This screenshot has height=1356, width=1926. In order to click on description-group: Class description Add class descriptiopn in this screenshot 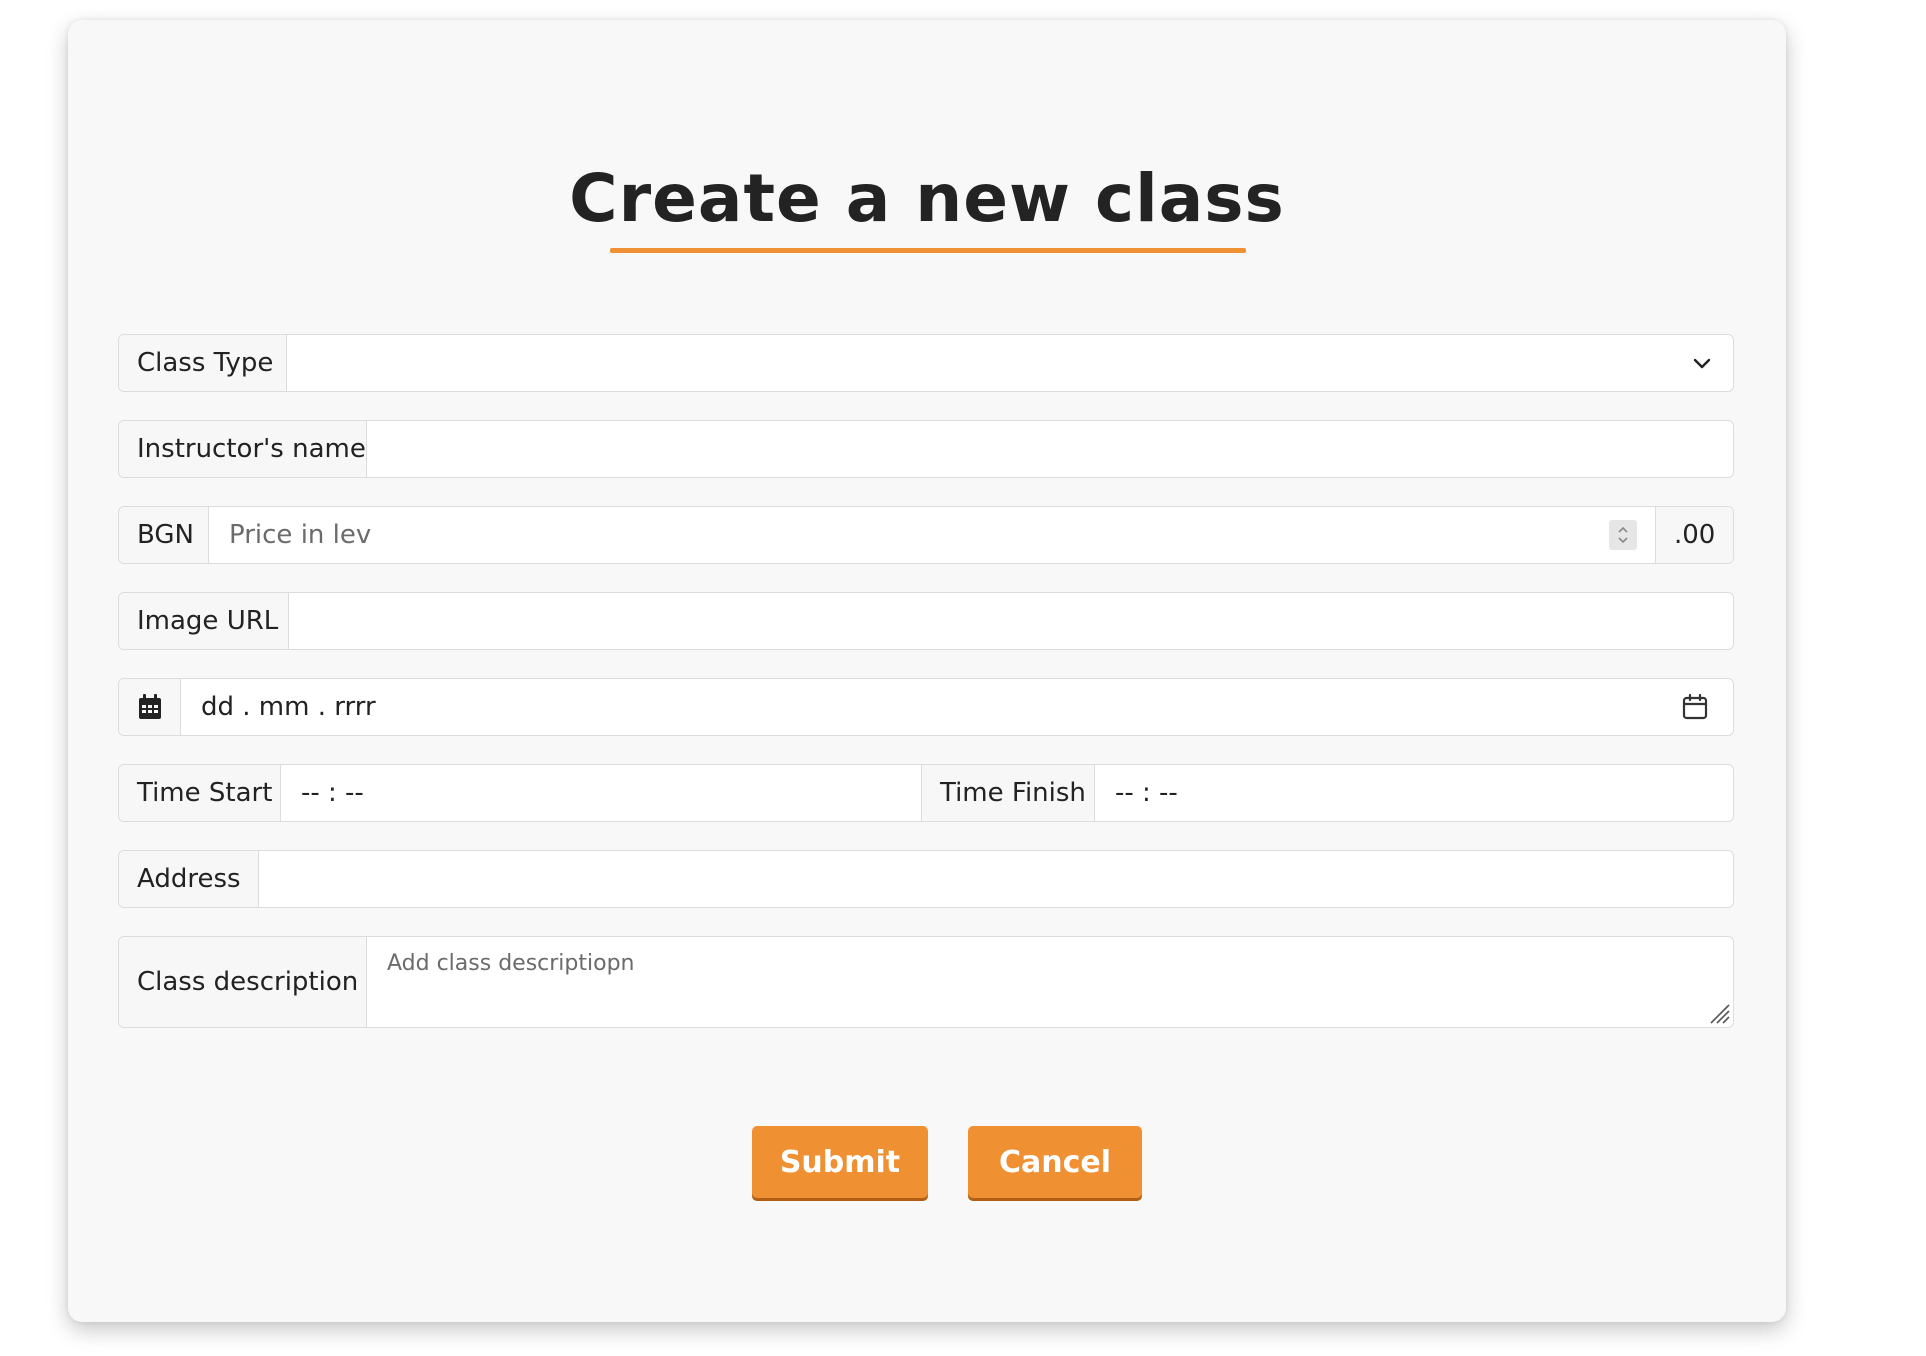, I will do `click(926, 982)`.